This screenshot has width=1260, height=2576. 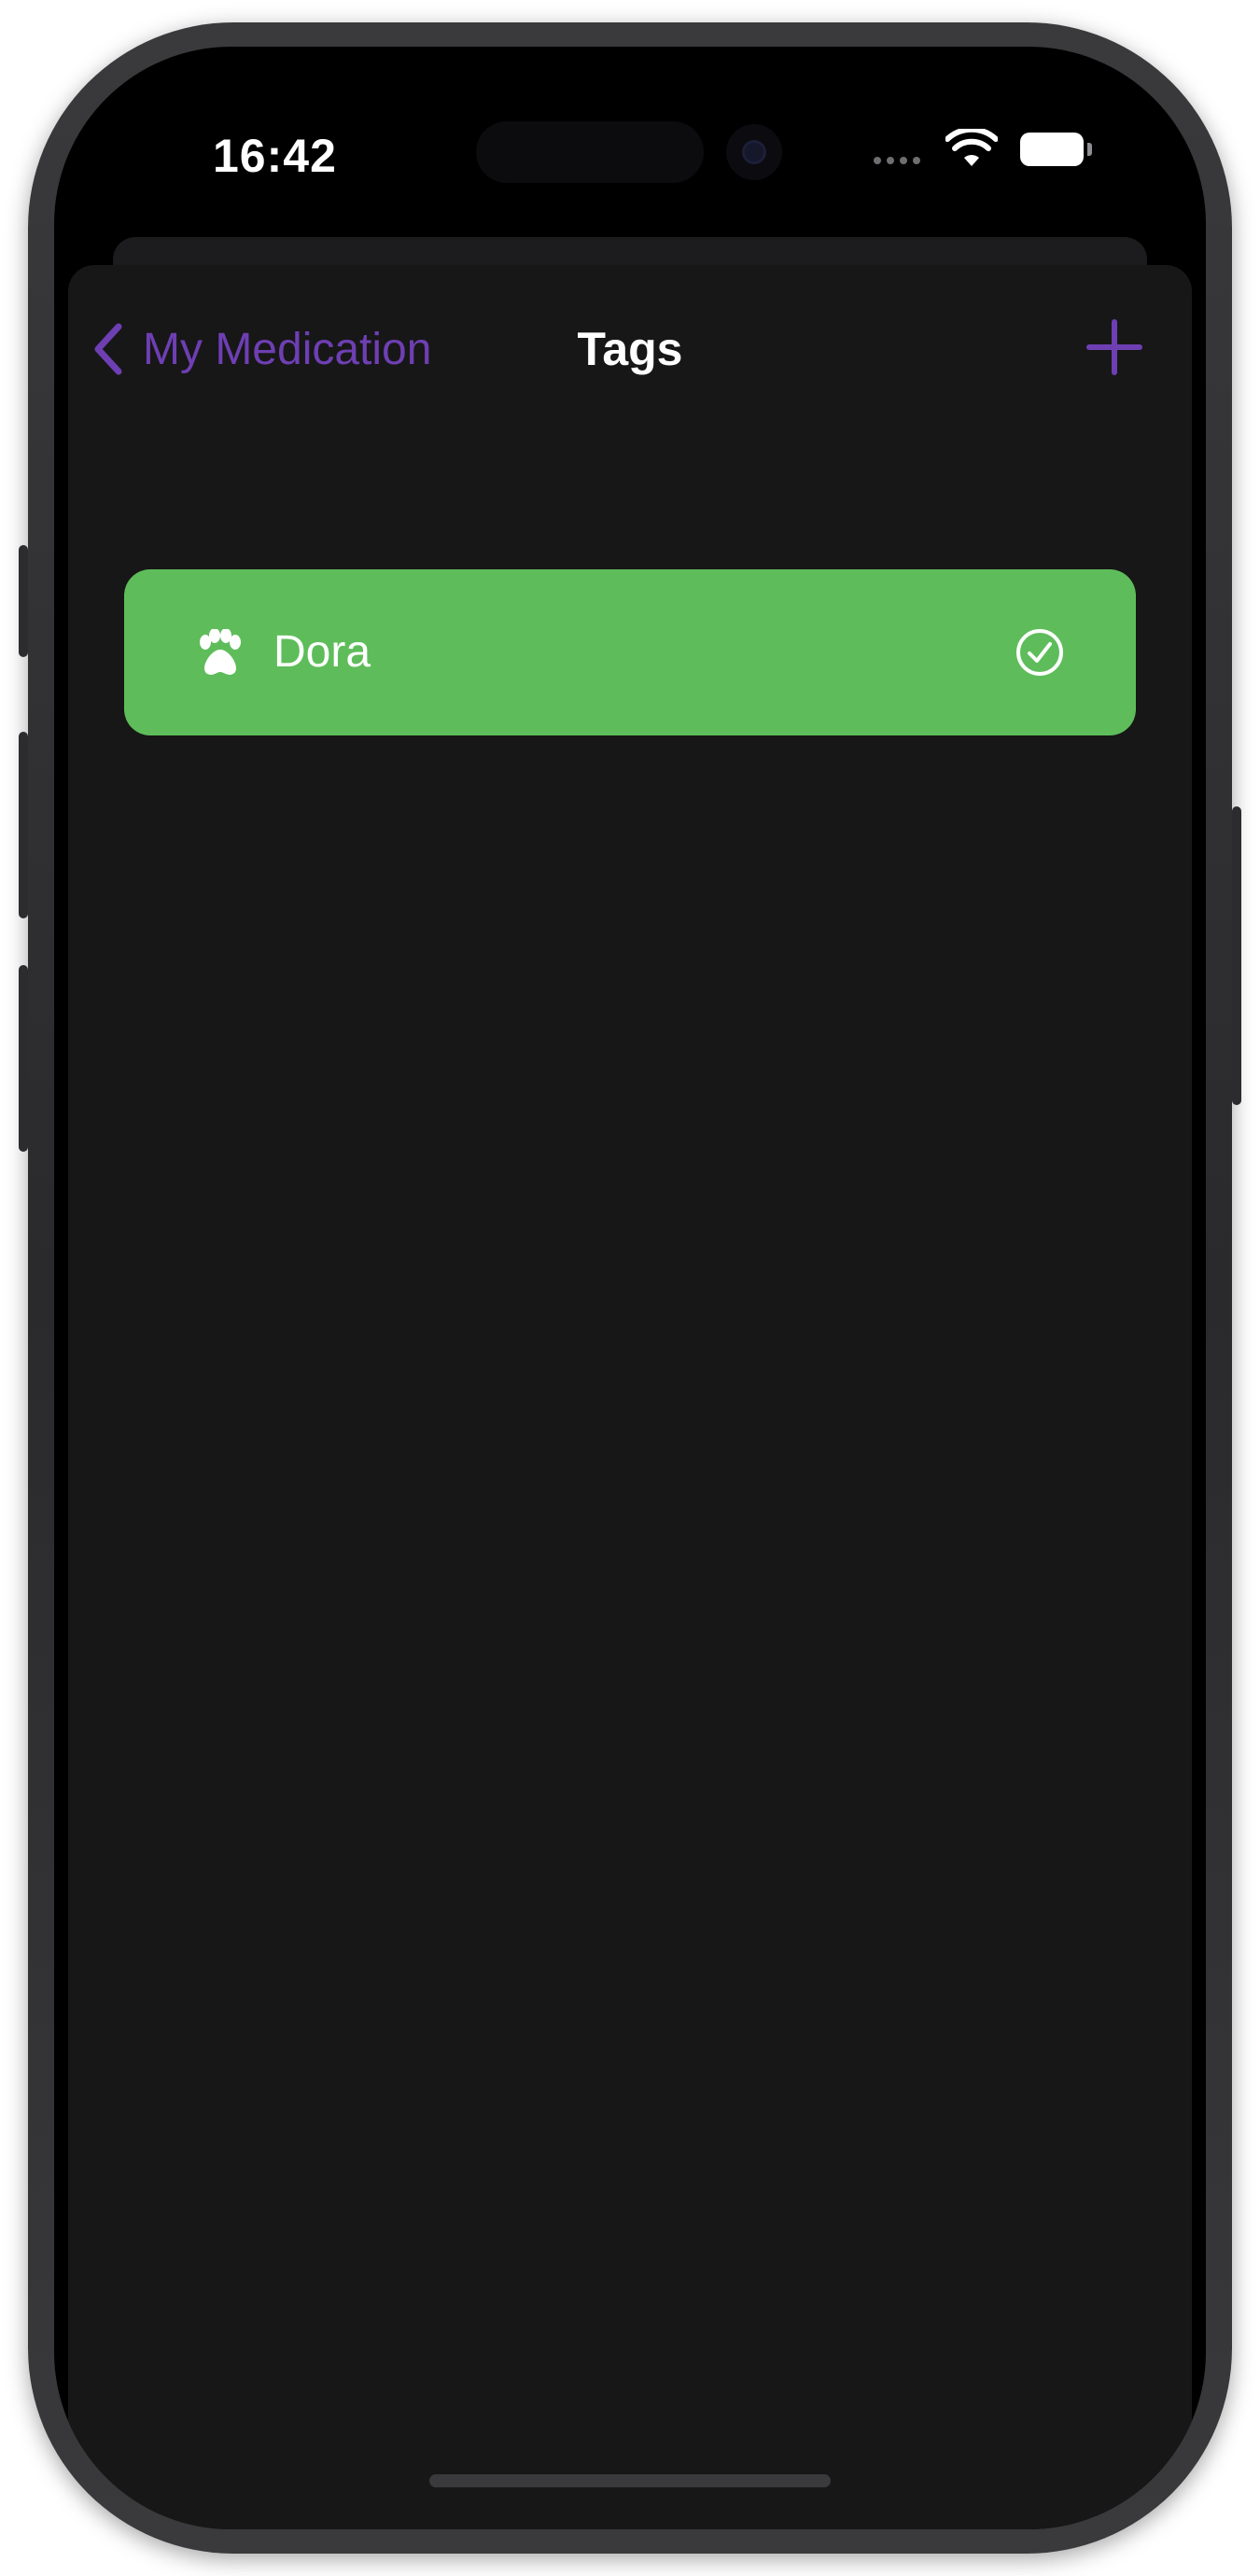 I want to click on checkmark-circle-icon, so click(x=1039, y=652).